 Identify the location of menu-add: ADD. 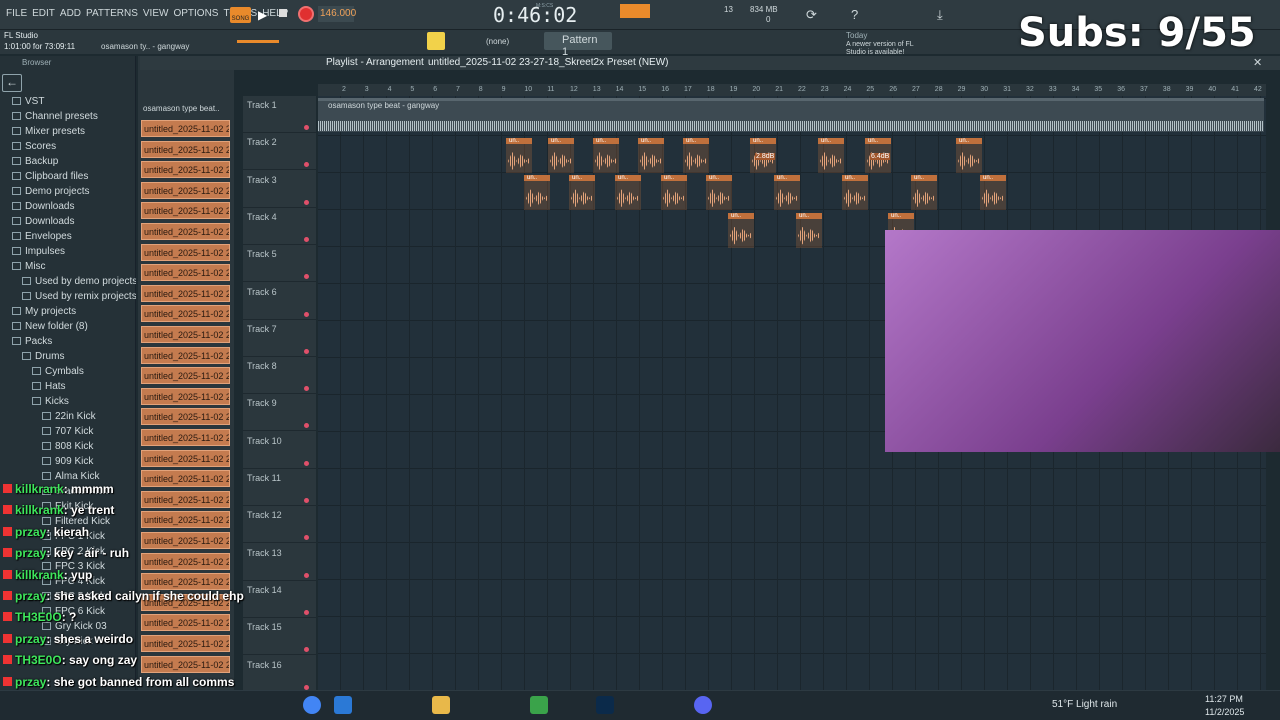
(70, 13).